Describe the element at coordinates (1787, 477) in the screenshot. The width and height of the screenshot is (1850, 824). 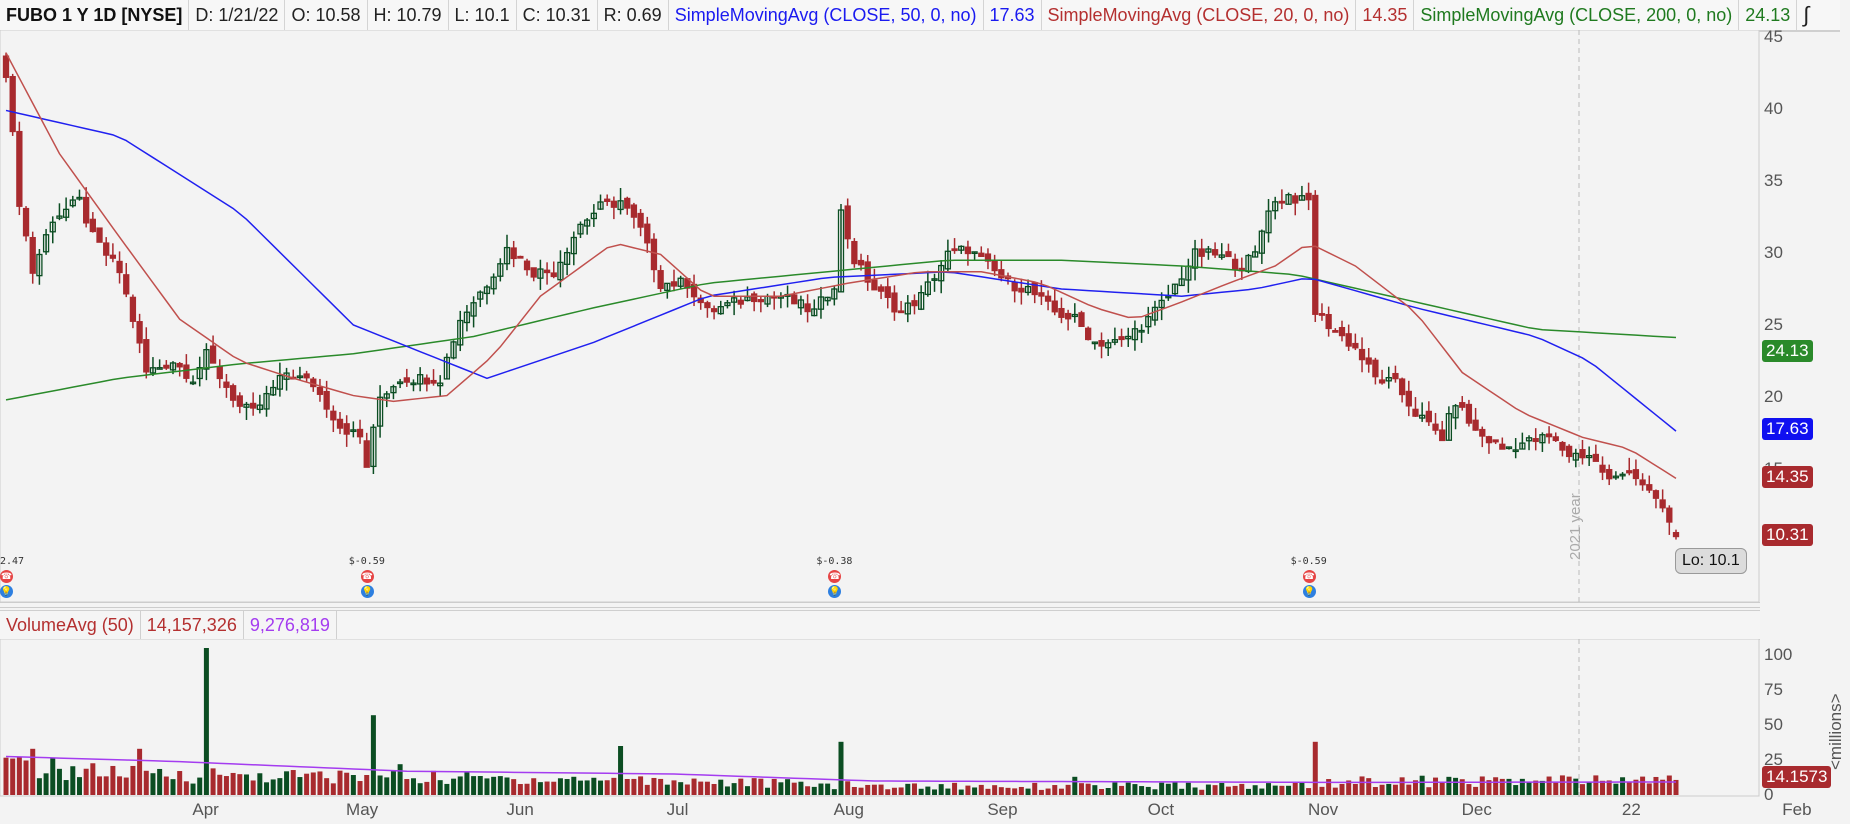
I see `sma20-price-tag: 14.35` at that location.